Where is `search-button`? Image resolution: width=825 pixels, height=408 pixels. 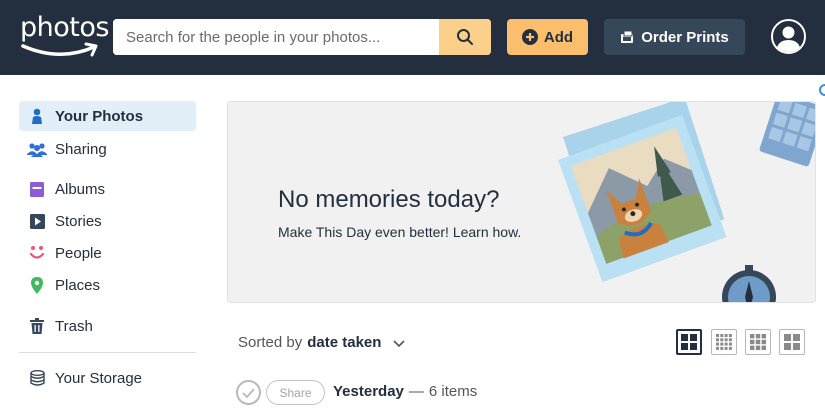
search-button is located at coordinates (465, 37).